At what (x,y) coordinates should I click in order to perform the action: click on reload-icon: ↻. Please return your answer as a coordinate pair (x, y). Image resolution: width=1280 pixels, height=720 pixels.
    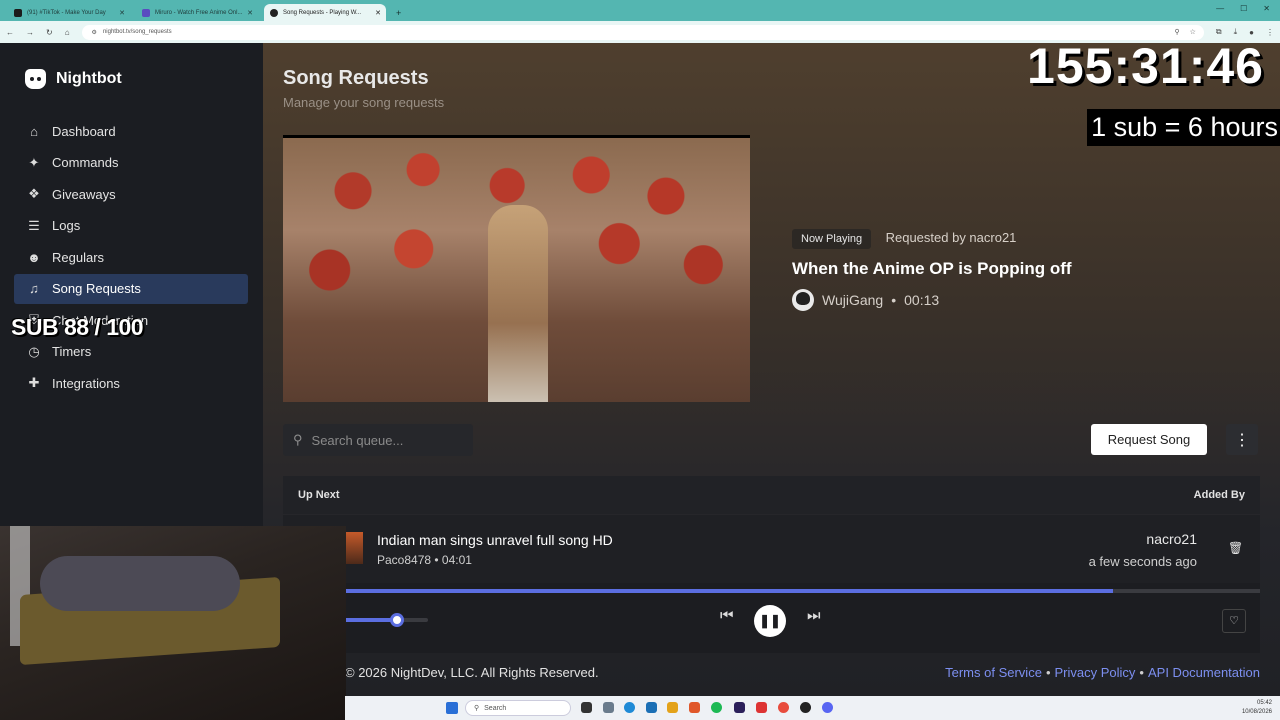
    Looking at the image, I should click on (49, 32).